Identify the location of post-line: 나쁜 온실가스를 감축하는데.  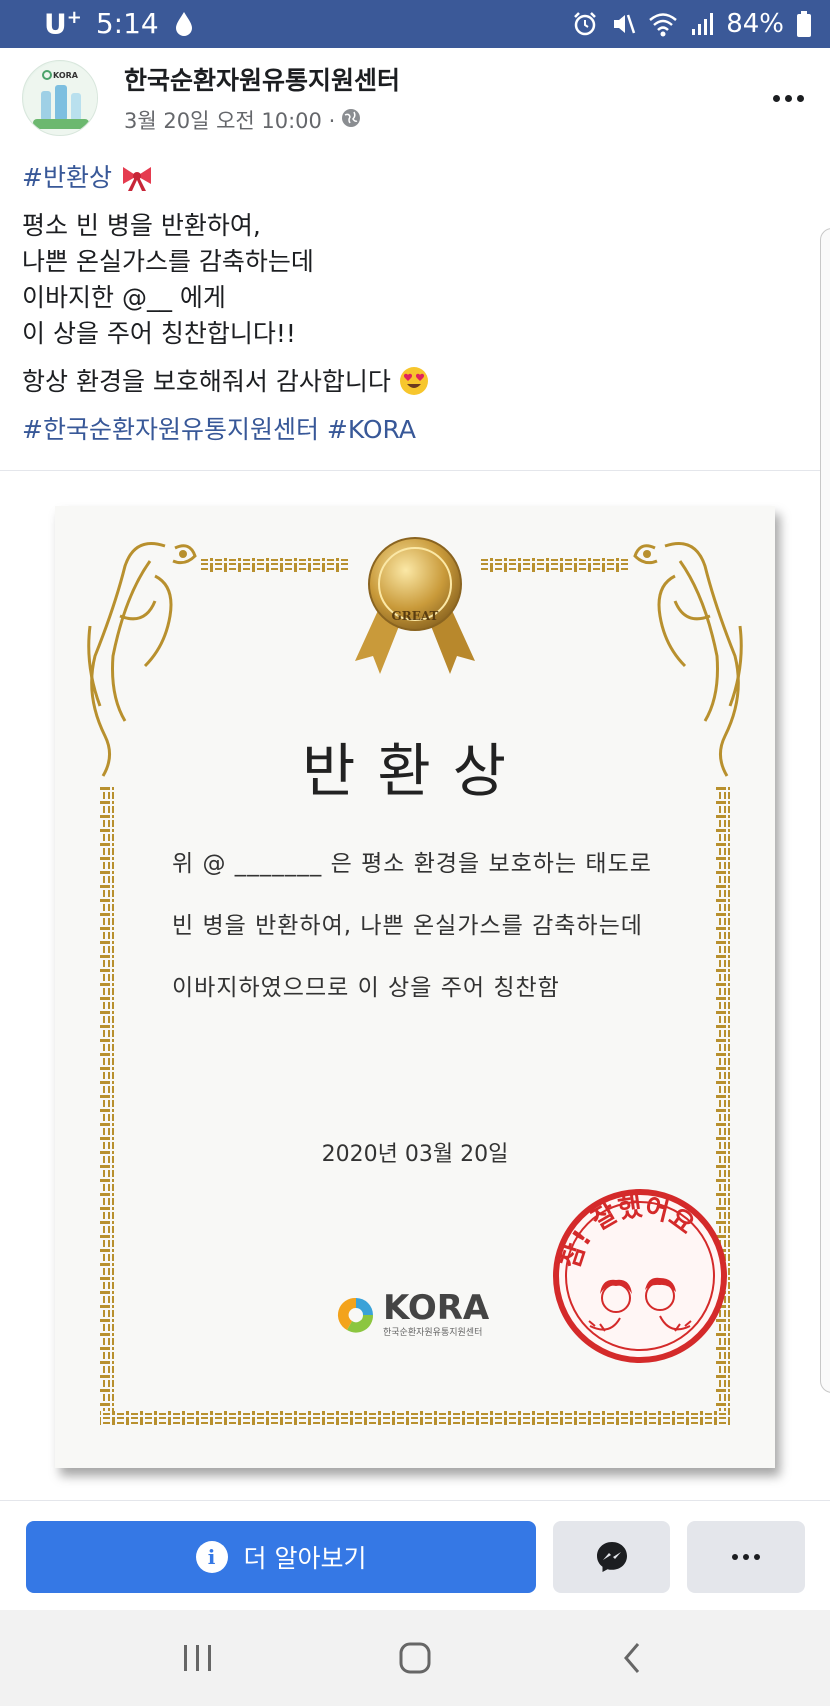
(168, 261).